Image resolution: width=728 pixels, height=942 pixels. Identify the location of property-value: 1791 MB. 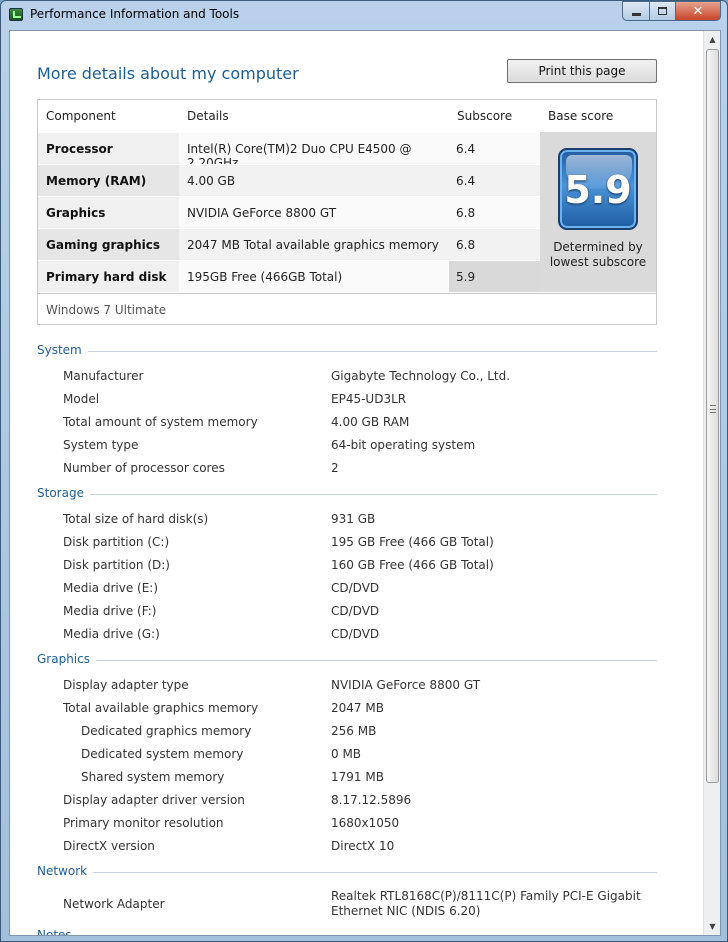
(357, 777).